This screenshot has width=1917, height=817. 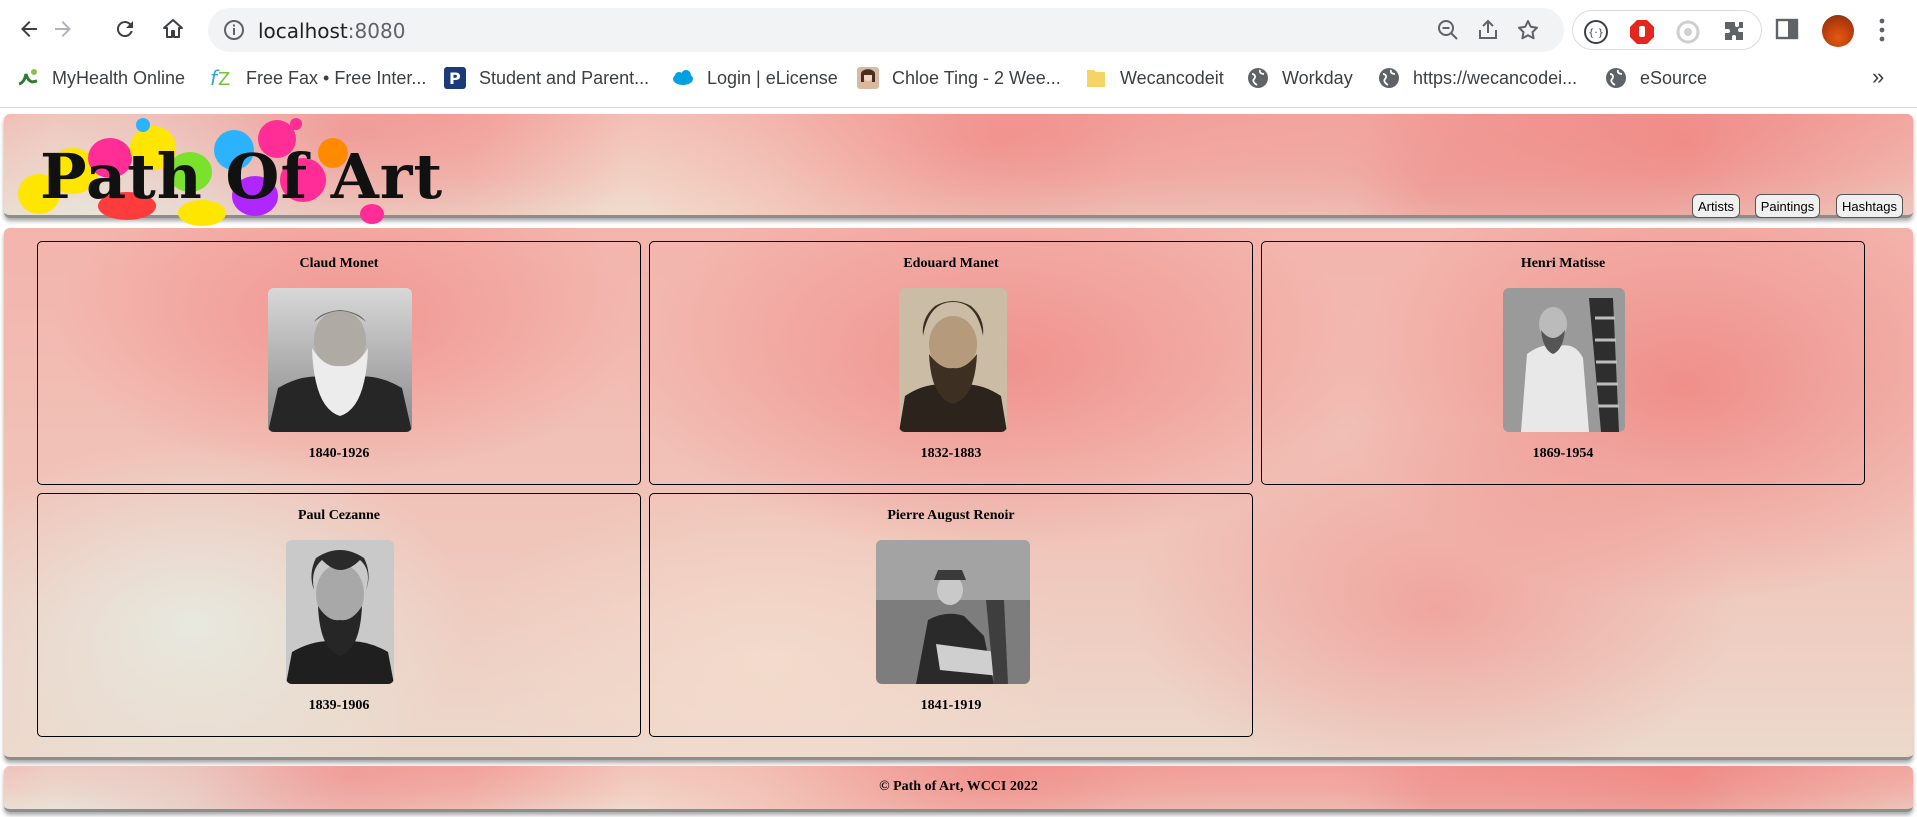 I want to click on artist-portrait-manet, so click(x=953, y=360).